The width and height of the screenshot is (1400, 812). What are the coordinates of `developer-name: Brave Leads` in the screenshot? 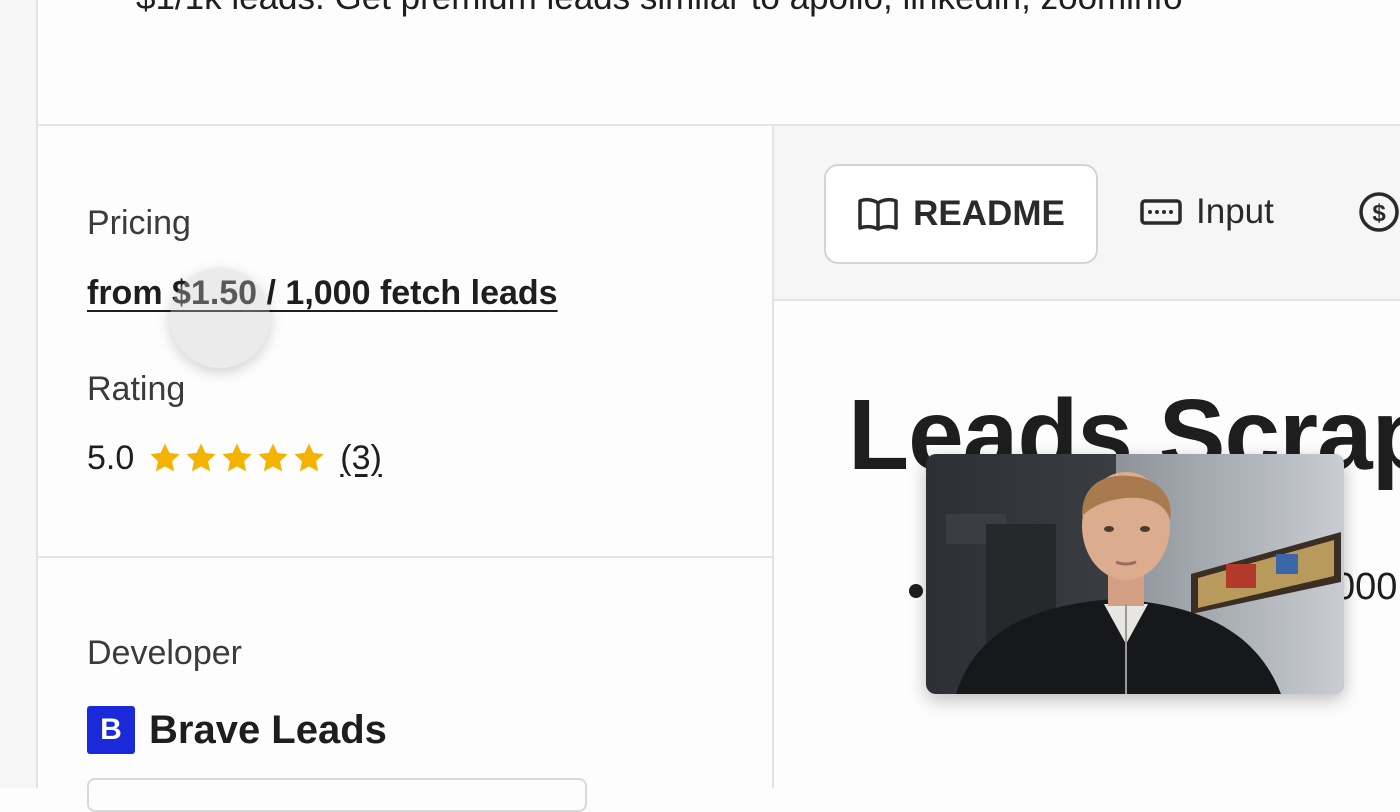 It's located at (268, 729).